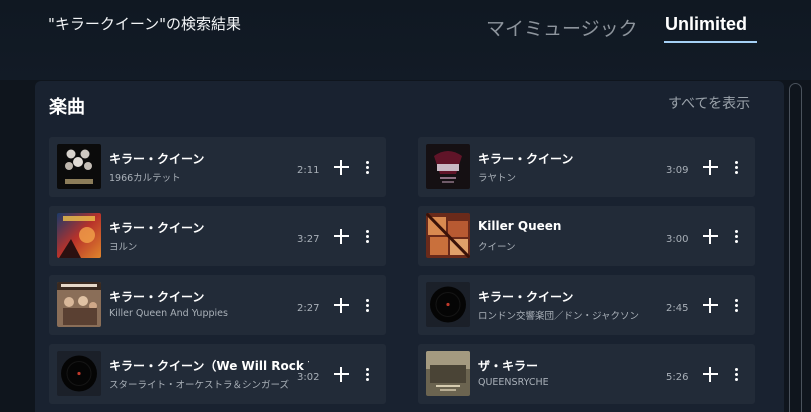 Image resolution: width=811 pixels, height=412 pixels. I want to click on tab-my-music: マイミュージック, so click(562, 27).